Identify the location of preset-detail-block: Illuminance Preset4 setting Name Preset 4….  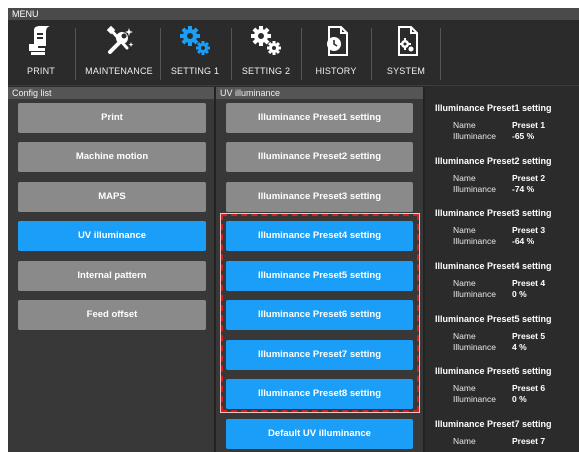
(507, 280).